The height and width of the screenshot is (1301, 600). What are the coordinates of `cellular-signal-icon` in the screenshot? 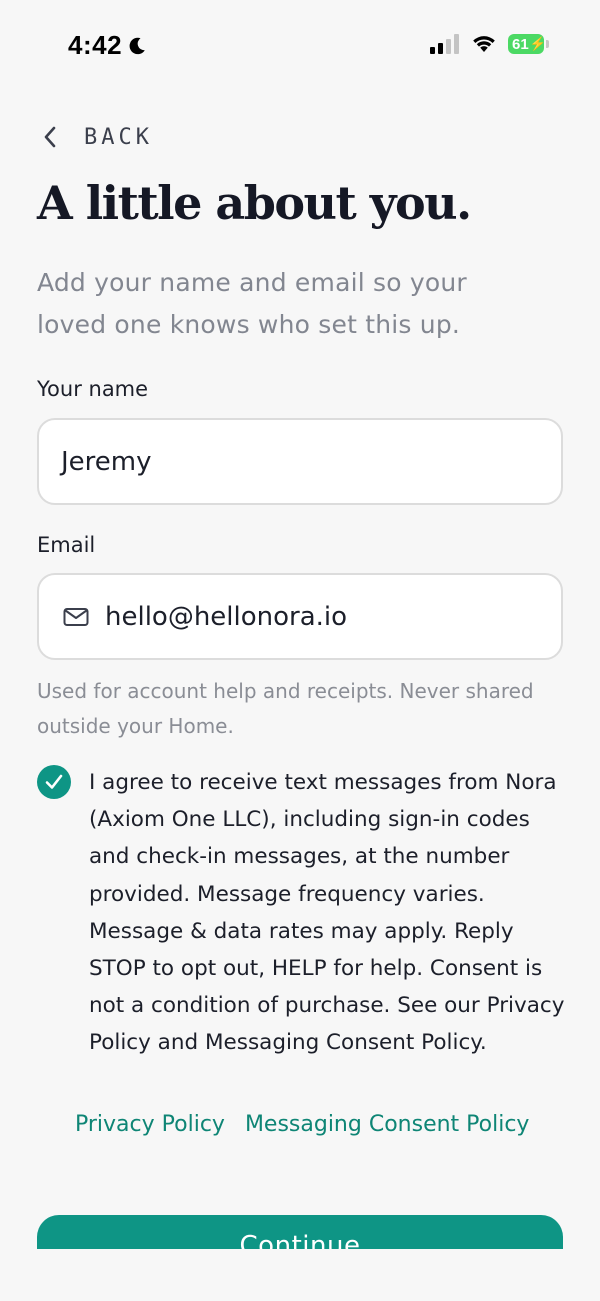 It's located at (444, 44).